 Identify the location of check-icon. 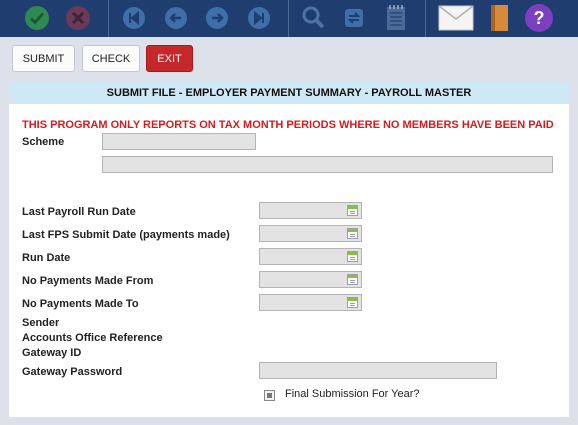
(37, 18).